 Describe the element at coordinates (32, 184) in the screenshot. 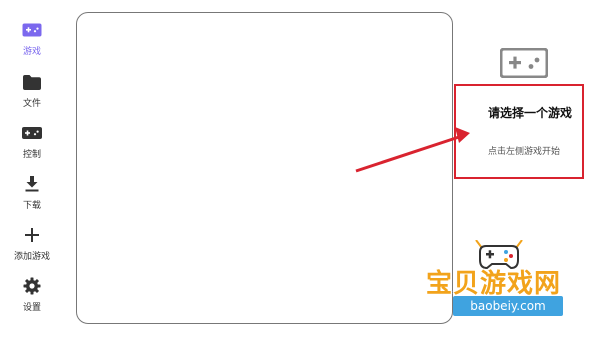

I see `download-icon` at that location.